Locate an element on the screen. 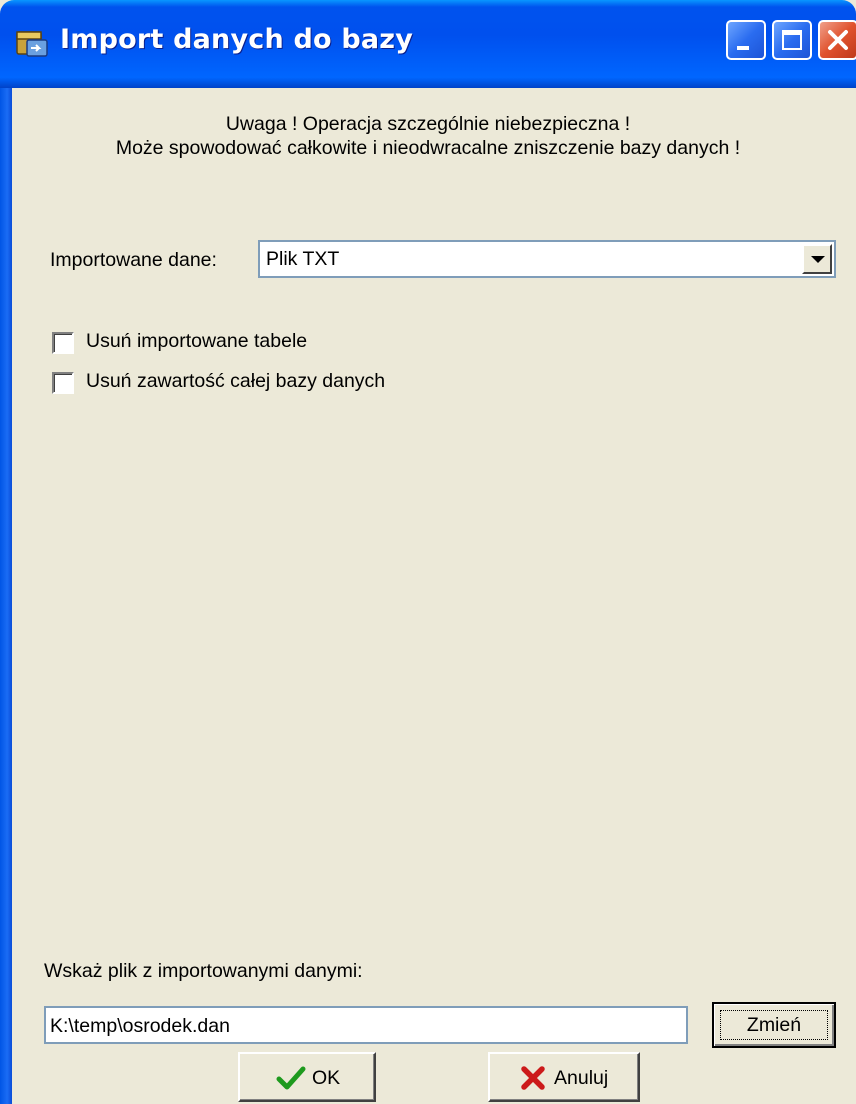 The width and height of the screenshot is (856, 1104). delete-imported-tables-label: Usuń importowane tabele is located at coordinates (197, 341).